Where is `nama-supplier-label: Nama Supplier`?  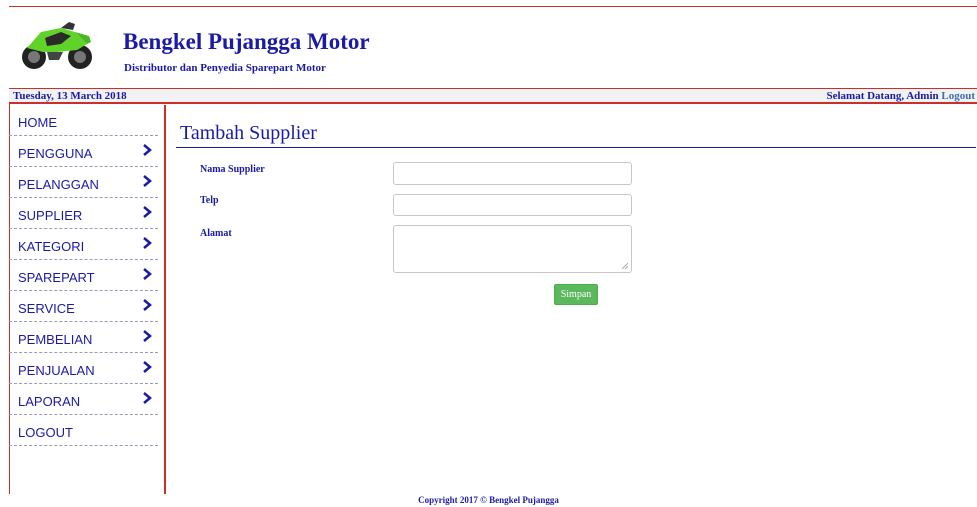
nama-supplier-label: Nama Supplier is located at coordinates (232, 169).